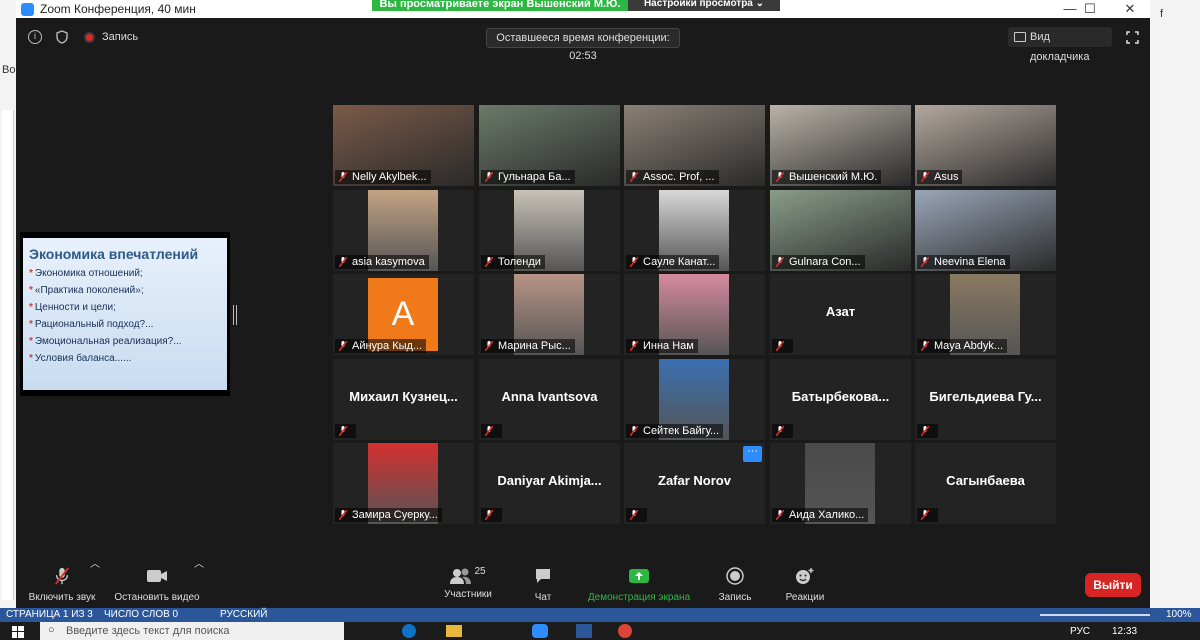  What do you see at coordinates (1124, 631) in the screenshot?
I see `clock: 12:33` at bounding box center [1124, 631].